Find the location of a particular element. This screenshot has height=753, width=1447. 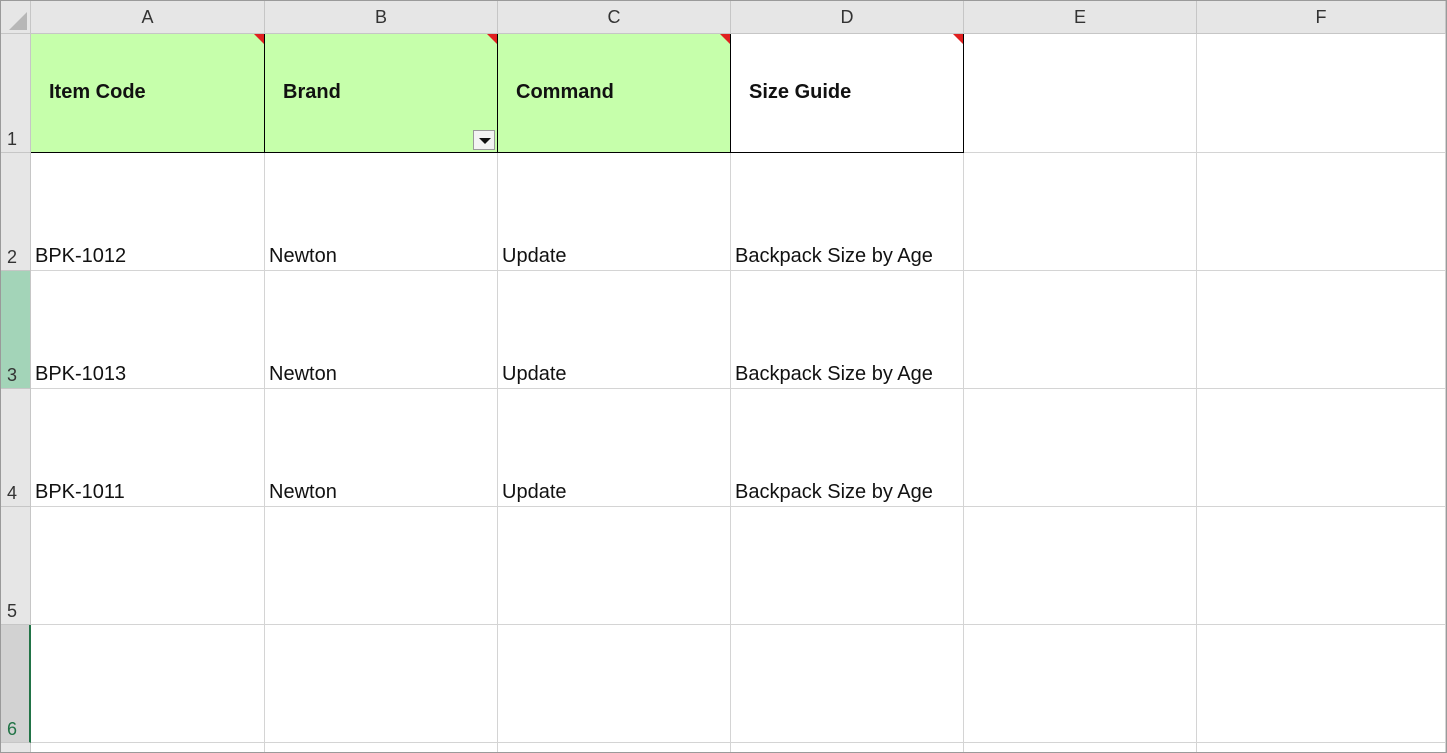

cell-b5 is located at coordinates (381, 566).